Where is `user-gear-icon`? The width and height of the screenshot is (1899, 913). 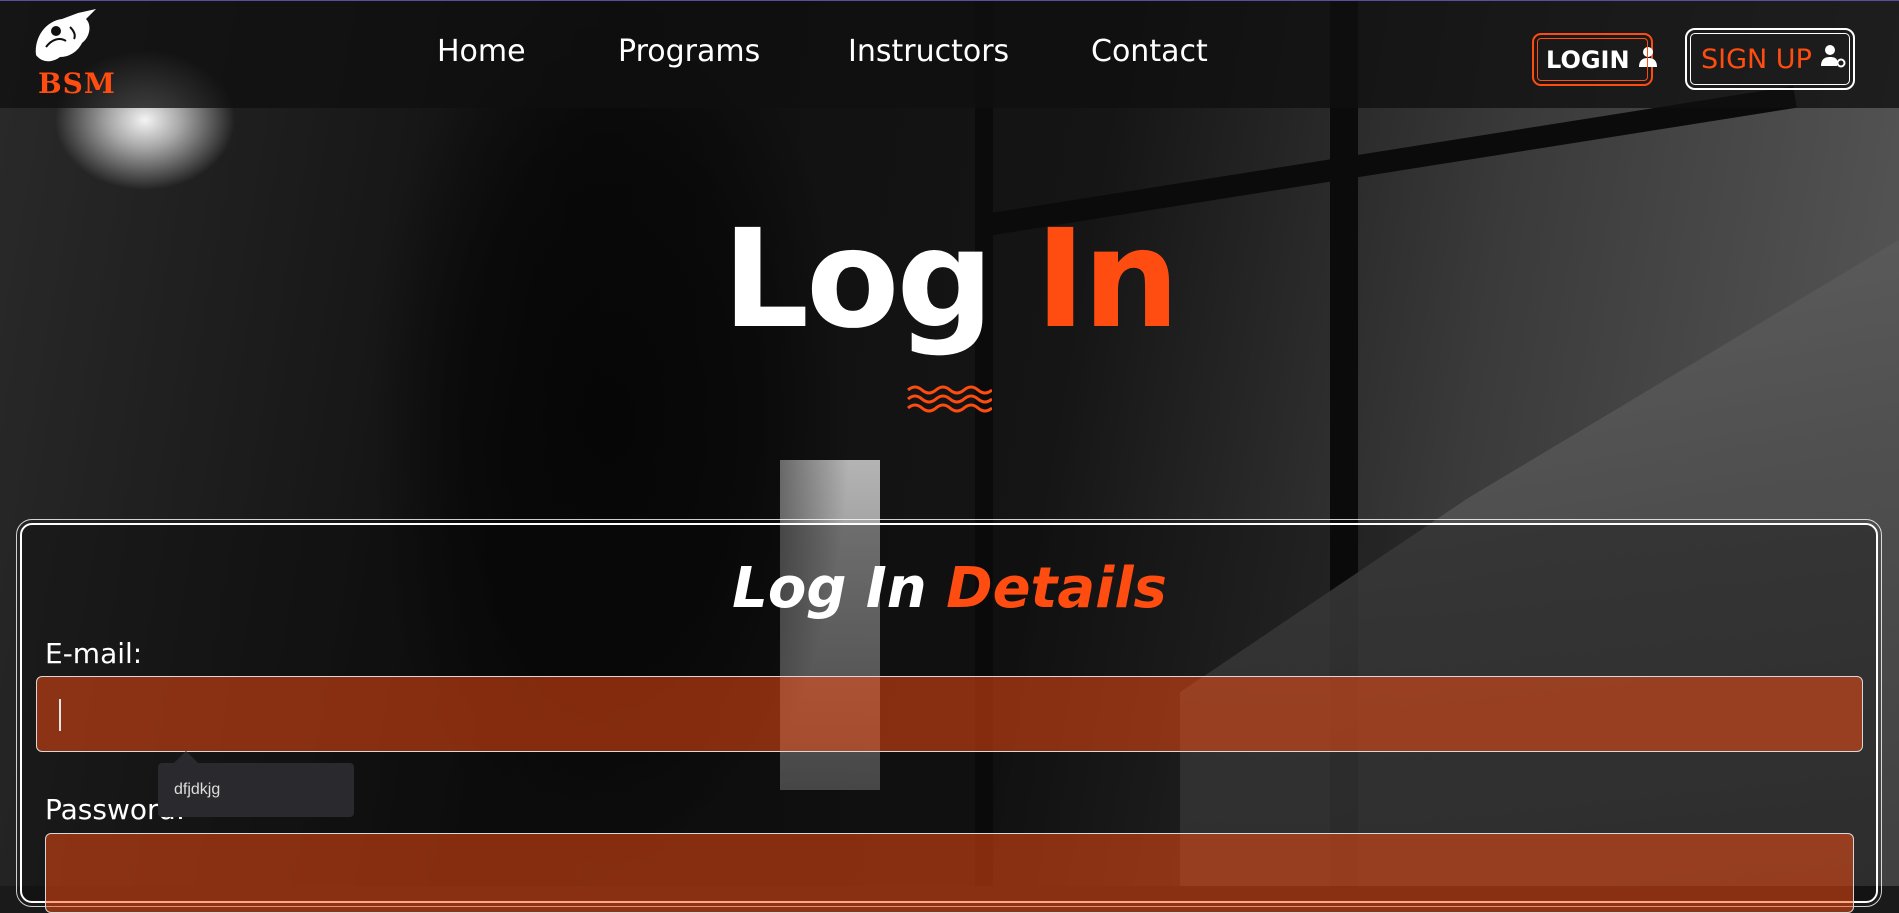 user-gear-icon is located at coordinates (1833, 59).